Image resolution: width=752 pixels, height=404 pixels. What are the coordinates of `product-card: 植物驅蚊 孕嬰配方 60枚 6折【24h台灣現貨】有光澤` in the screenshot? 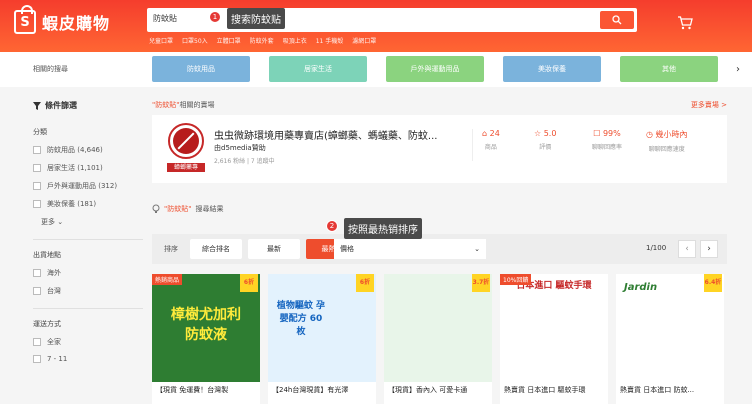 It's located at (322, 339).